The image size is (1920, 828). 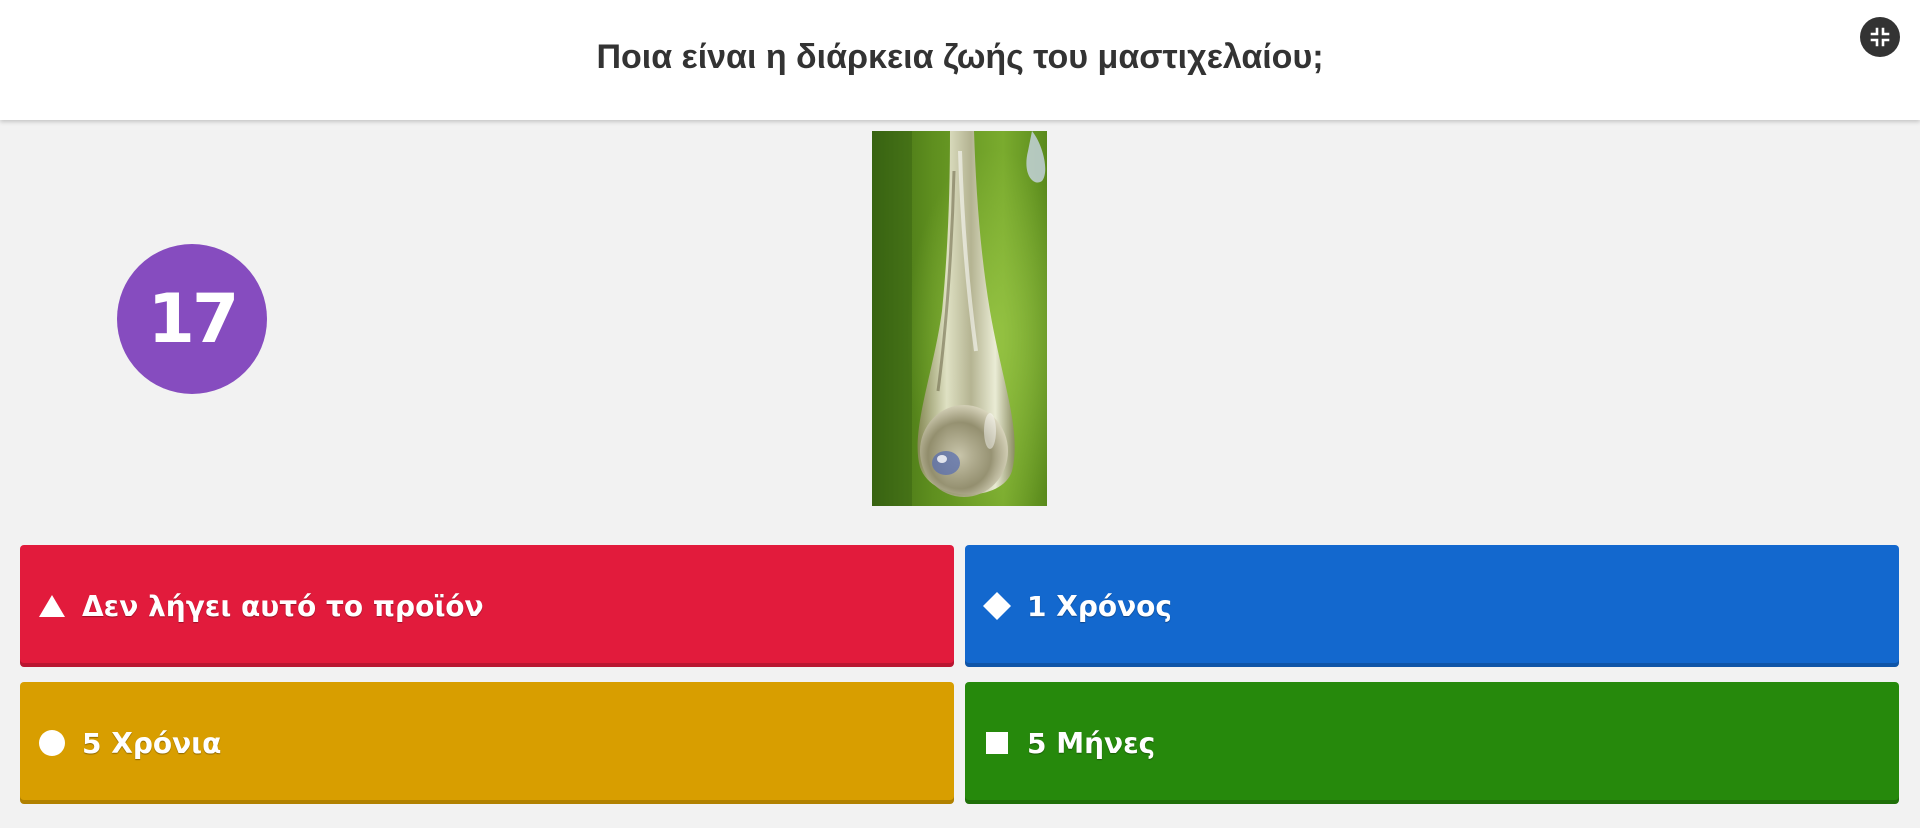 What do you see at coordinates (52, 606) in the screenshot?
I see `triangle-icon` at bounding box center [52, 606].